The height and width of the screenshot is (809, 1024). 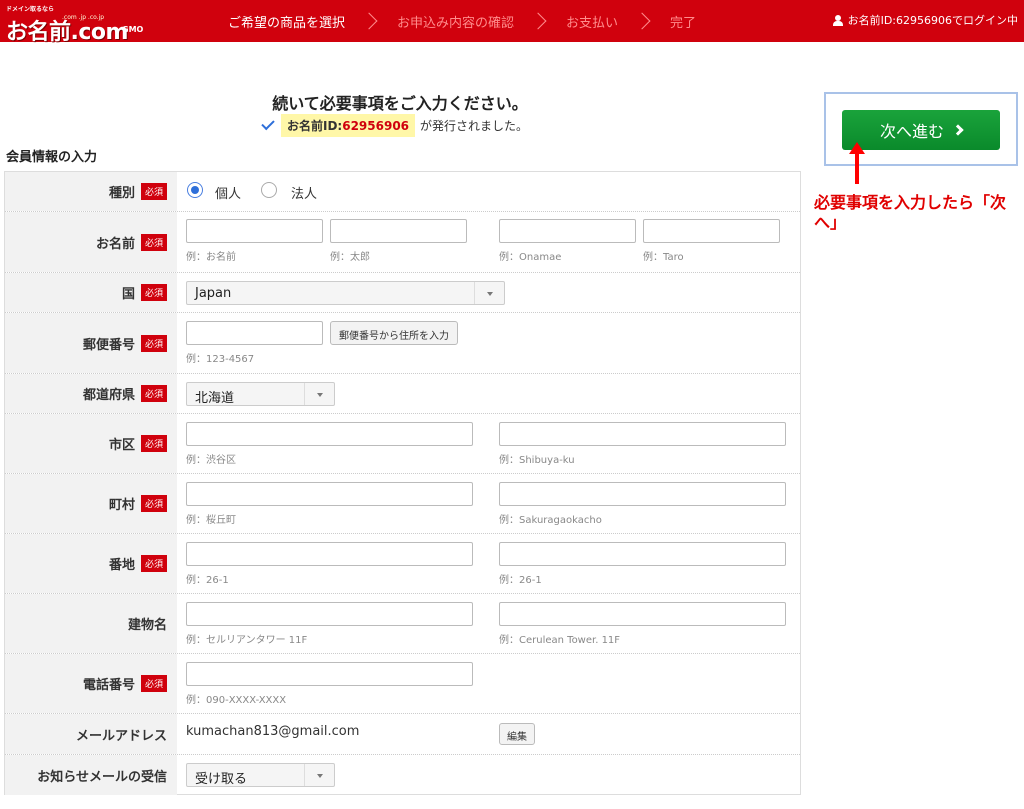 I want to click on prefecture-value: 北海道, so click(x=215, y=398).